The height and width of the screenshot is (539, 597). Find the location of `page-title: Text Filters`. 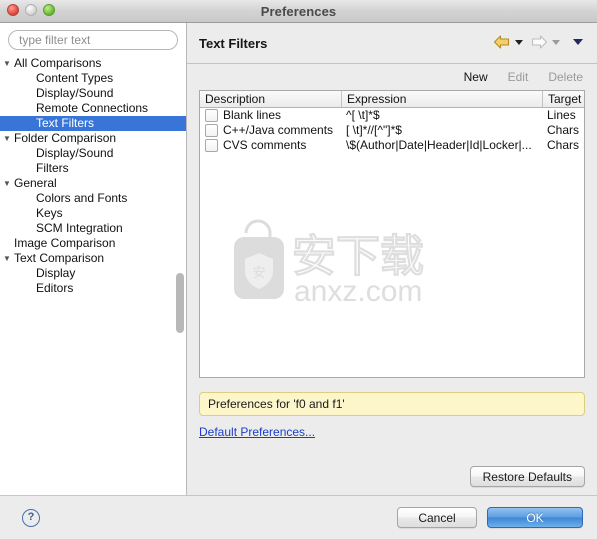

page-title: Text Filters is located at coordinates (233, 43).